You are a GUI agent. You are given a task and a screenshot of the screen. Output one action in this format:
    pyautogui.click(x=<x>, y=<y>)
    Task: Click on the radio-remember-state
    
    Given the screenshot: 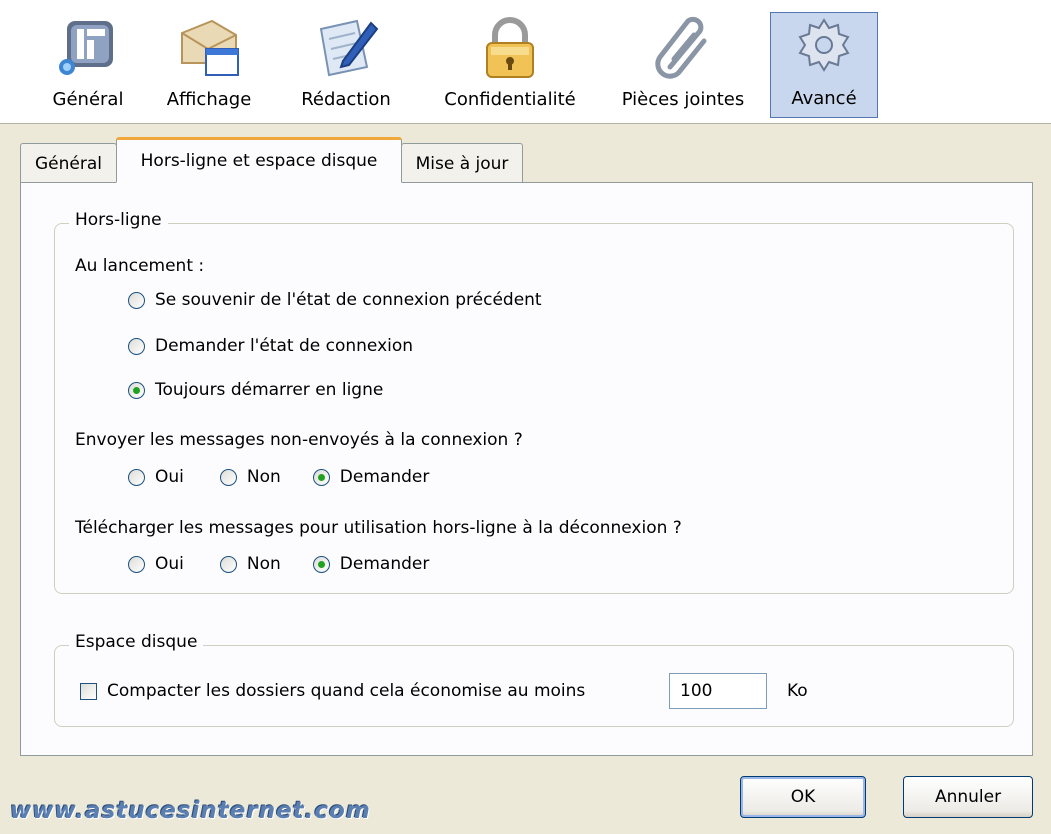 What is the action you would take?
    pyautogui.click(x=136, y=300)
    